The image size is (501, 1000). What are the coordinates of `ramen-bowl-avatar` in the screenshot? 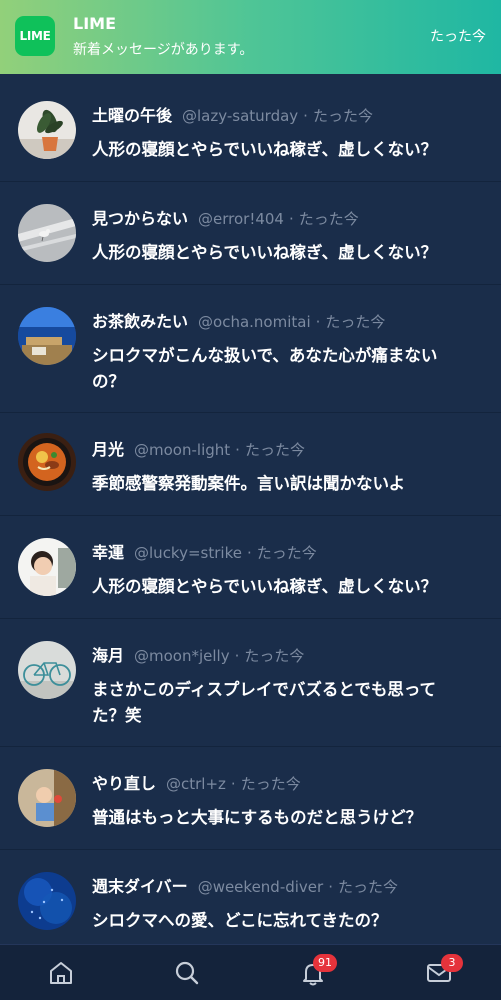 It's located at (47, 462).